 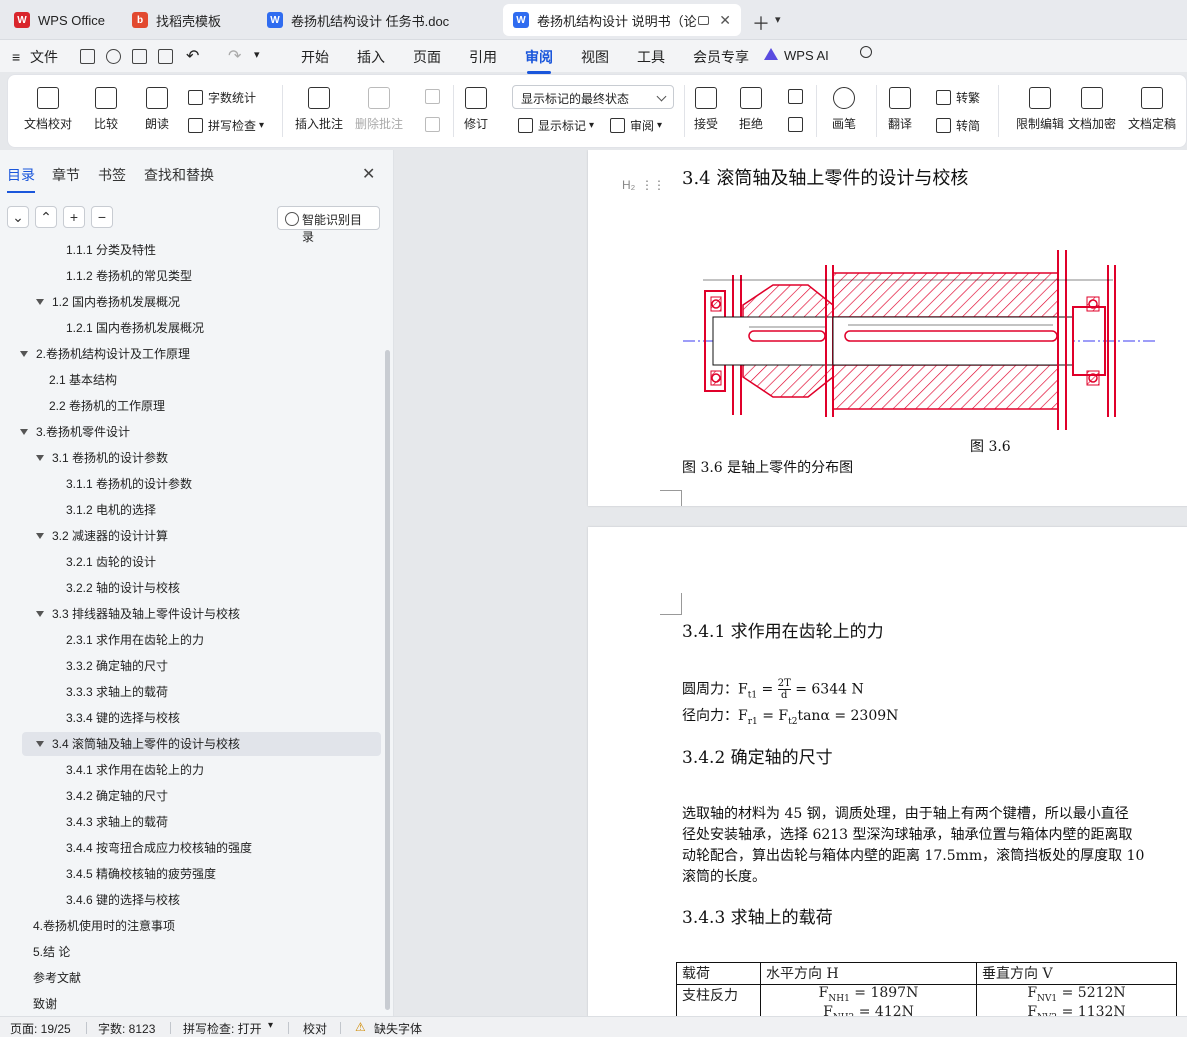 I want to click on tab-bookmarks: 书签, so click(x=112, y=175).